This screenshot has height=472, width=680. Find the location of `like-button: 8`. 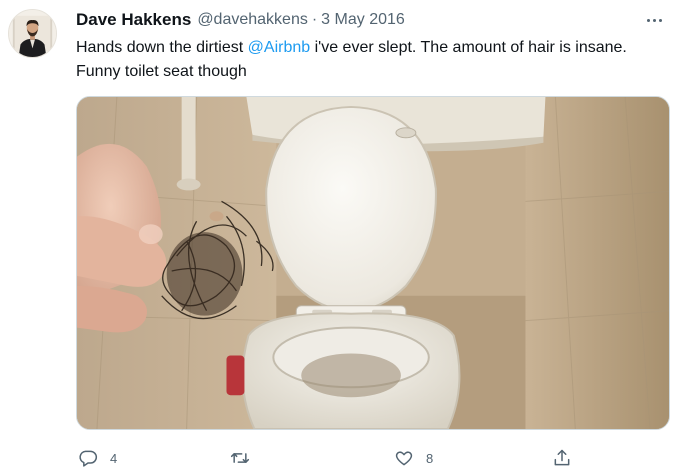

like-button: 8 is located at coordinates (413, 458).